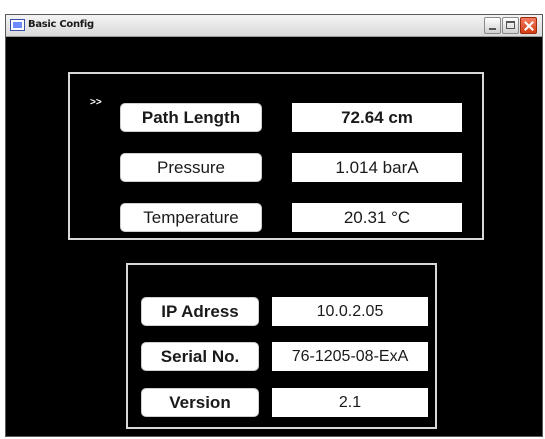 The width and height of the screenshot is (545, 439). What do you see at coordinates (377, 217) in the screenshot?
I see `temperature-value: 20.31 °C` at bounding box center [377, 217].